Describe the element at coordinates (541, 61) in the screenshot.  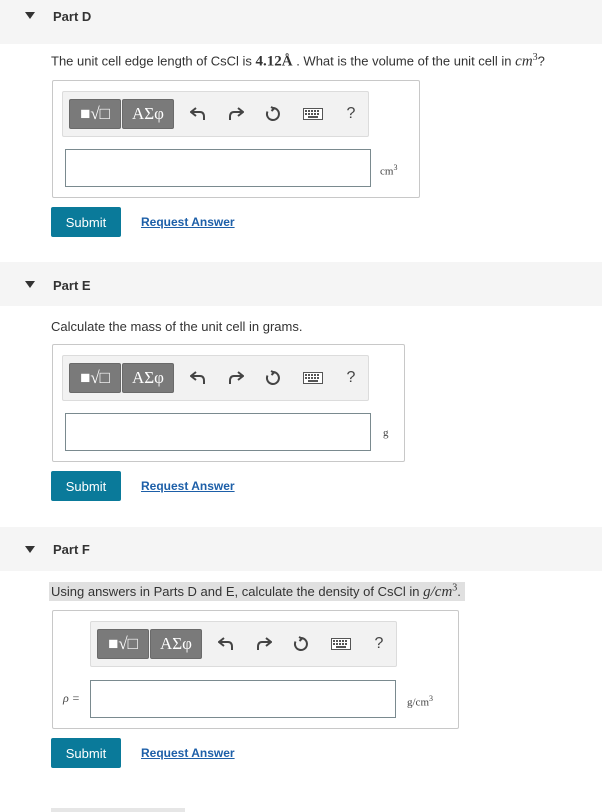
I see `question-suffix: ?` at that location.